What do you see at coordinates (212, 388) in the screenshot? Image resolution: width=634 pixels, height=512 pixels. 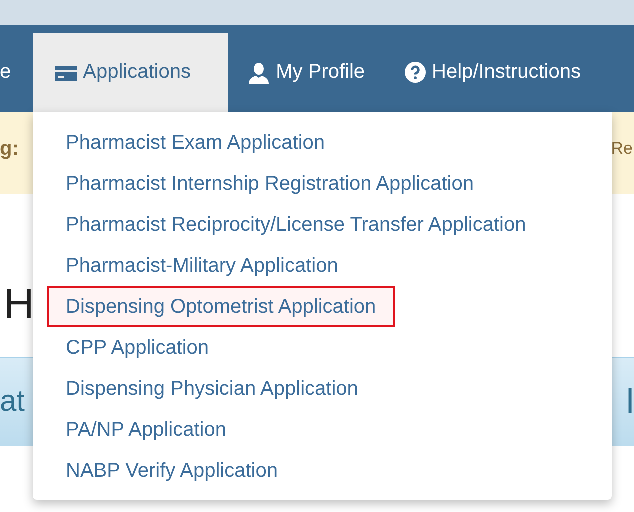 I see `menu-item: Dispensing Physician Application` at bounding box center [212, 388].